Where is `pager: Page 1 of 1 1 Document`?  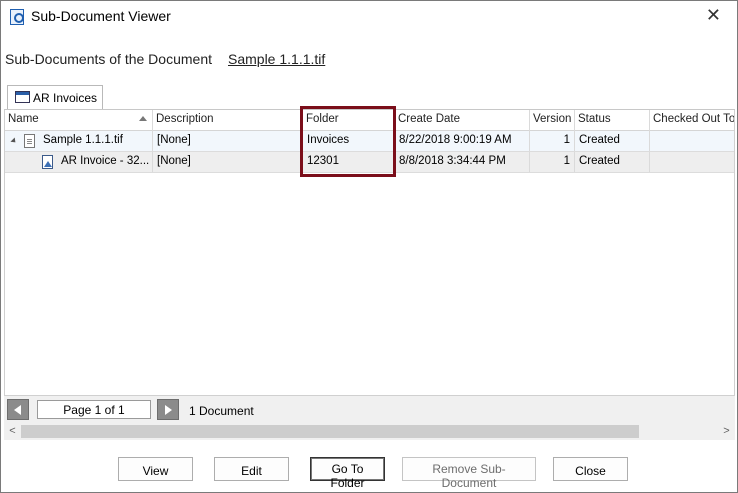 pager: Page 1 of 1 1 Document is located at coordinates (369, 409).